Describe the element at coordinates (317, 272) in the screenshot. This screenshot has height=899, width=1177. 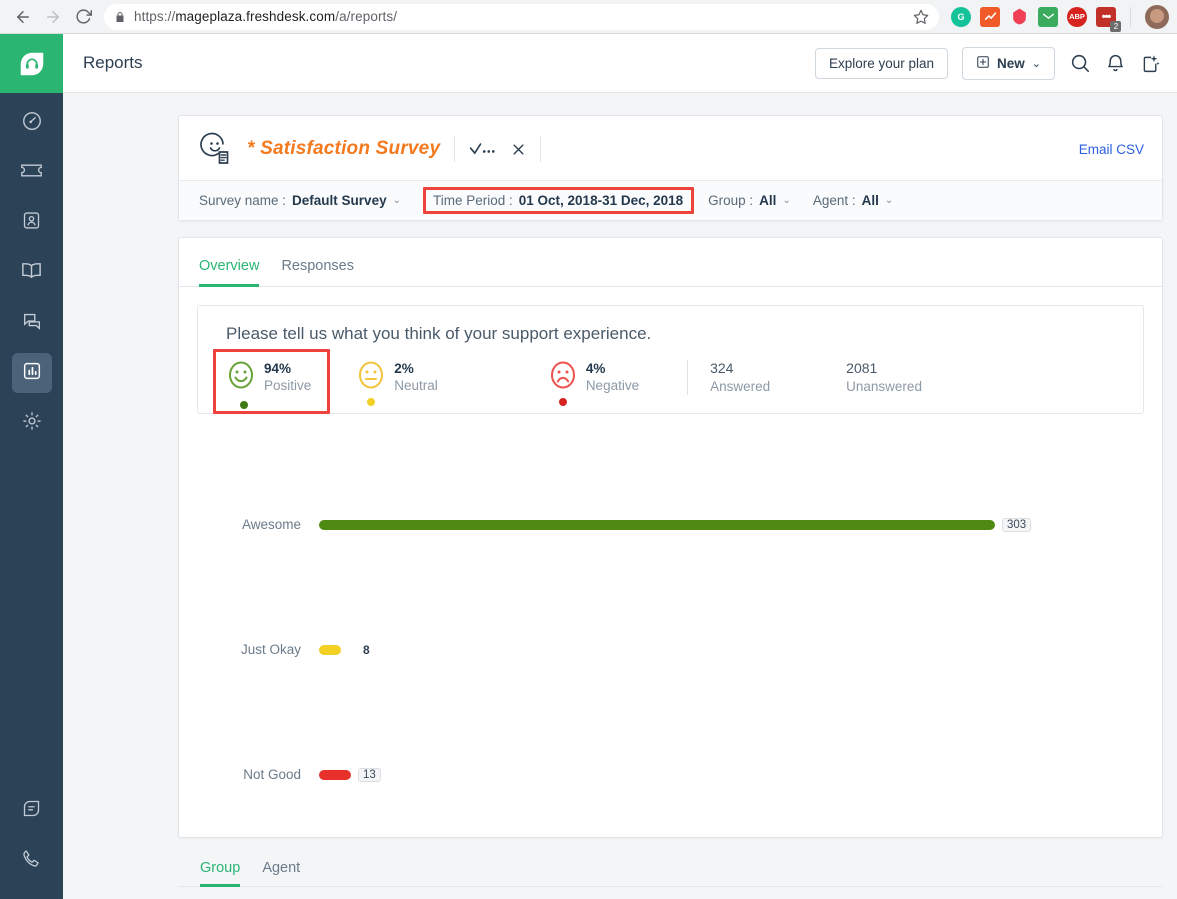
I see `tab-responses: Responses` at that location.